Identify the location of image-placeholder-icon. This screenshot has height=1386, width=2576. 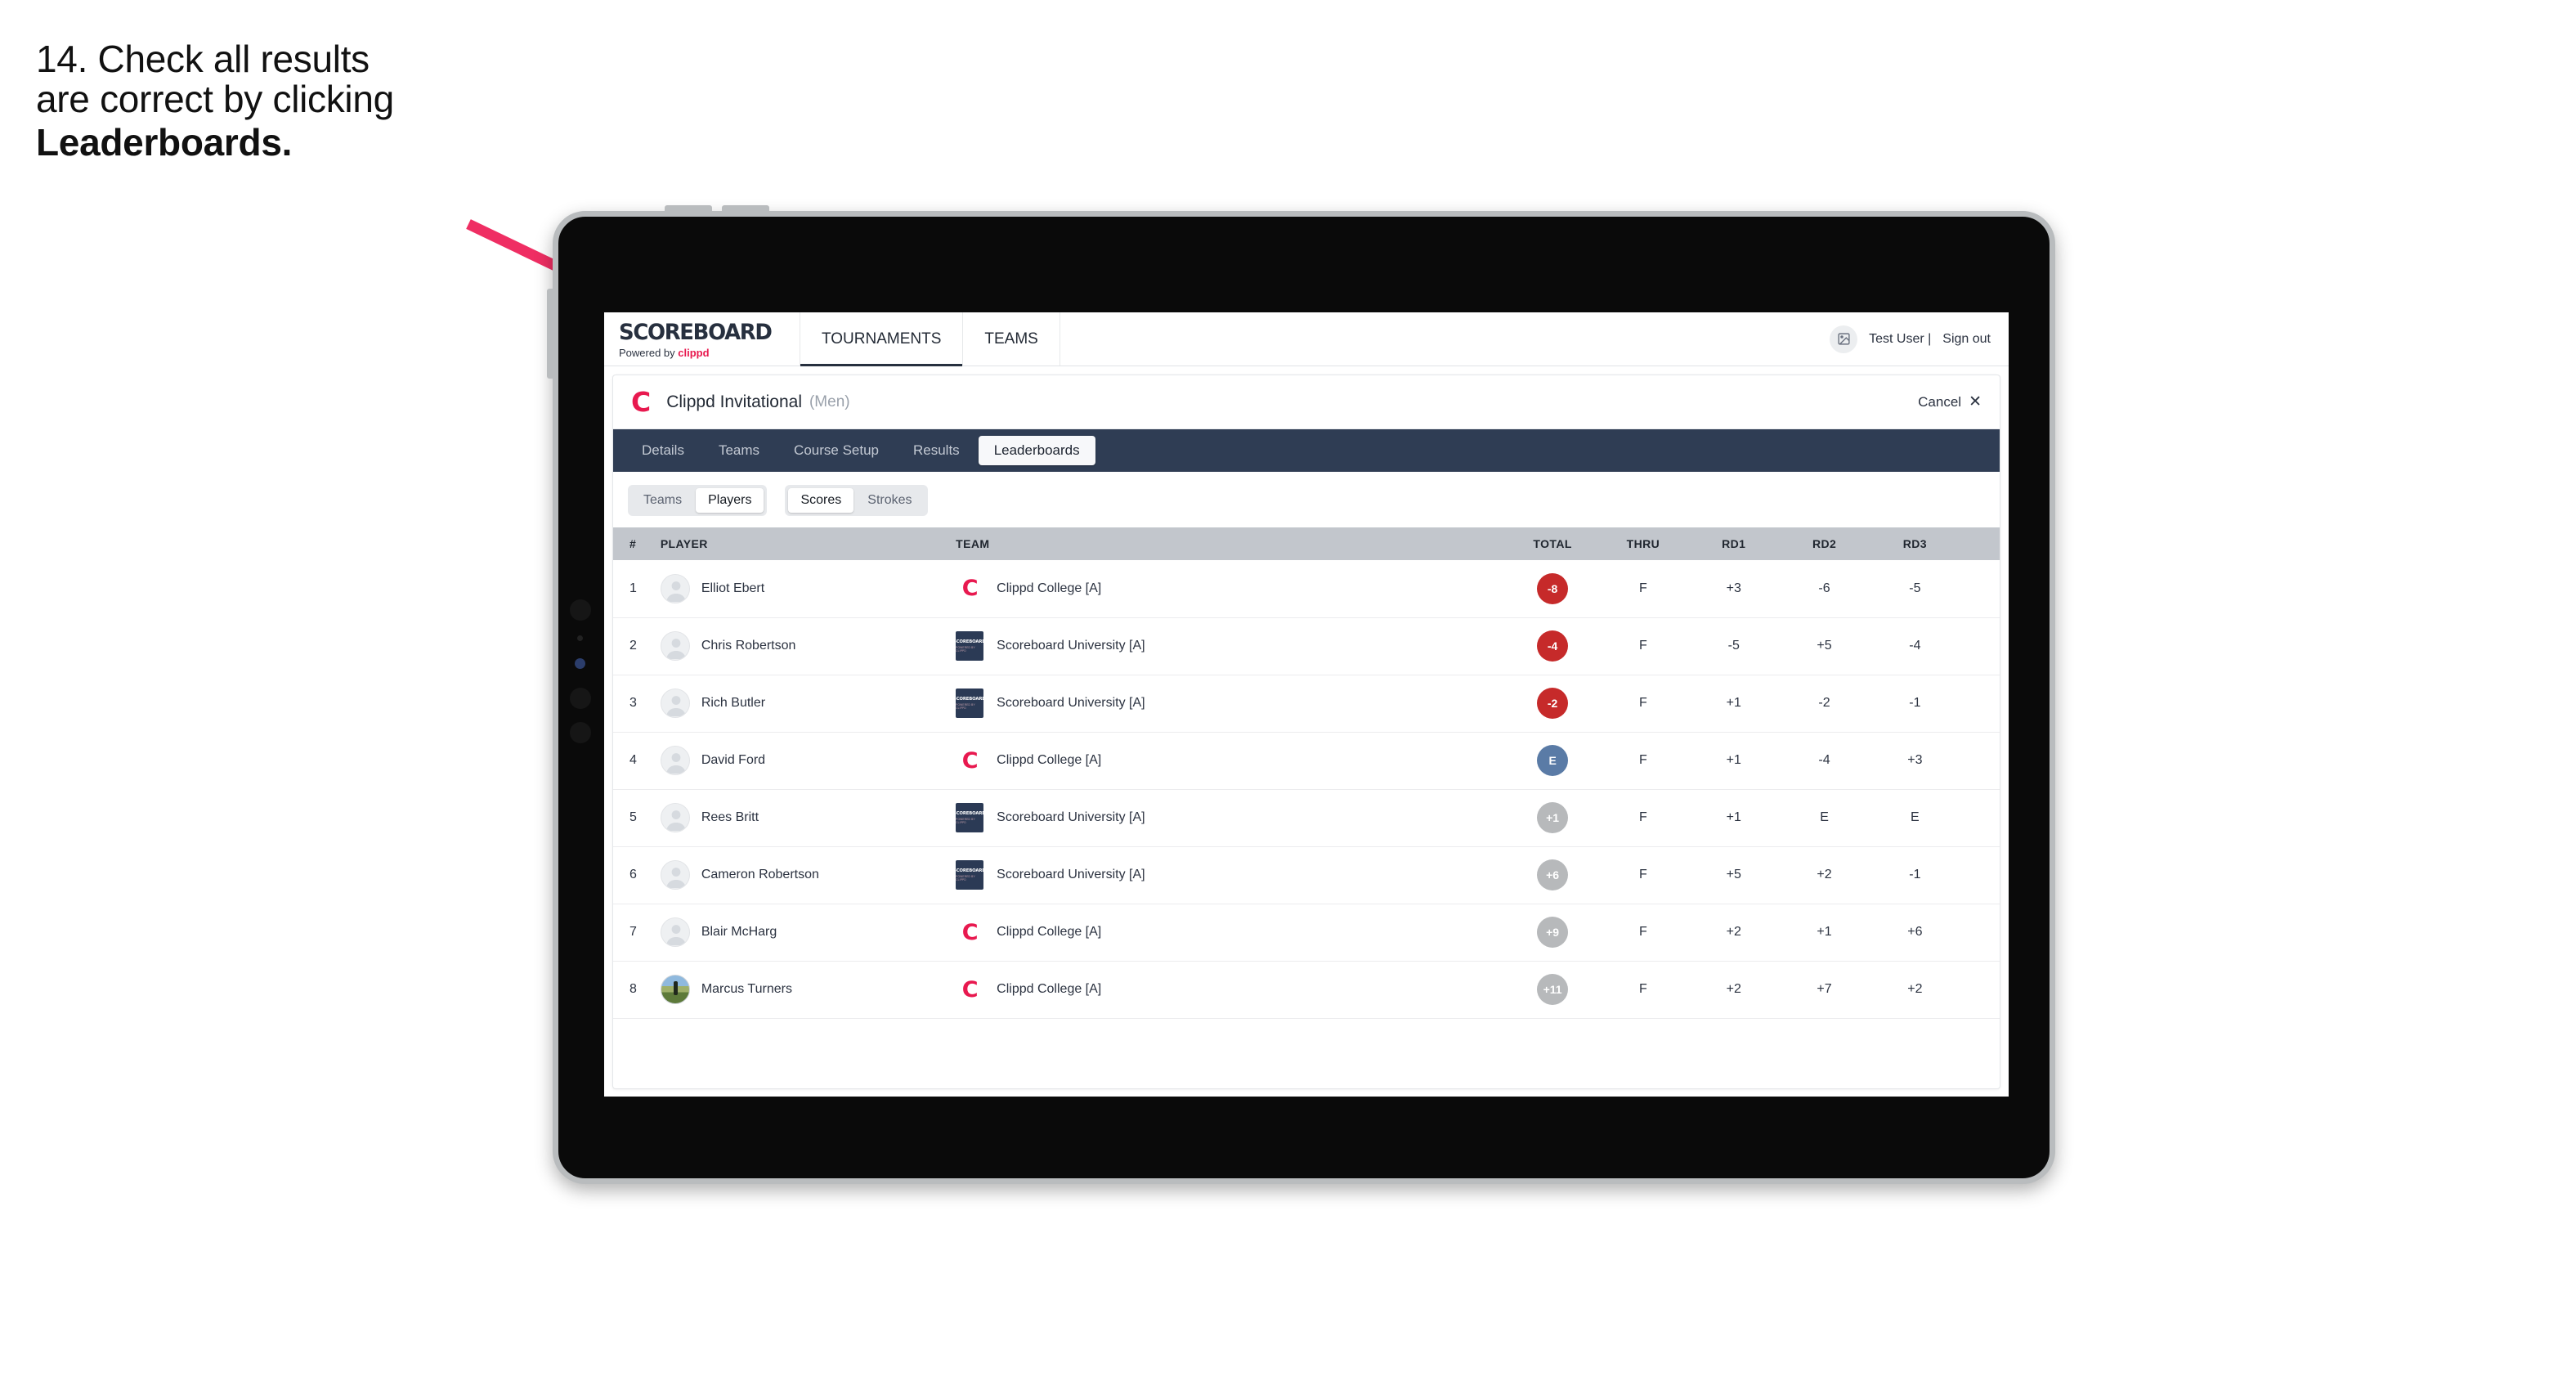
(1844, 339).